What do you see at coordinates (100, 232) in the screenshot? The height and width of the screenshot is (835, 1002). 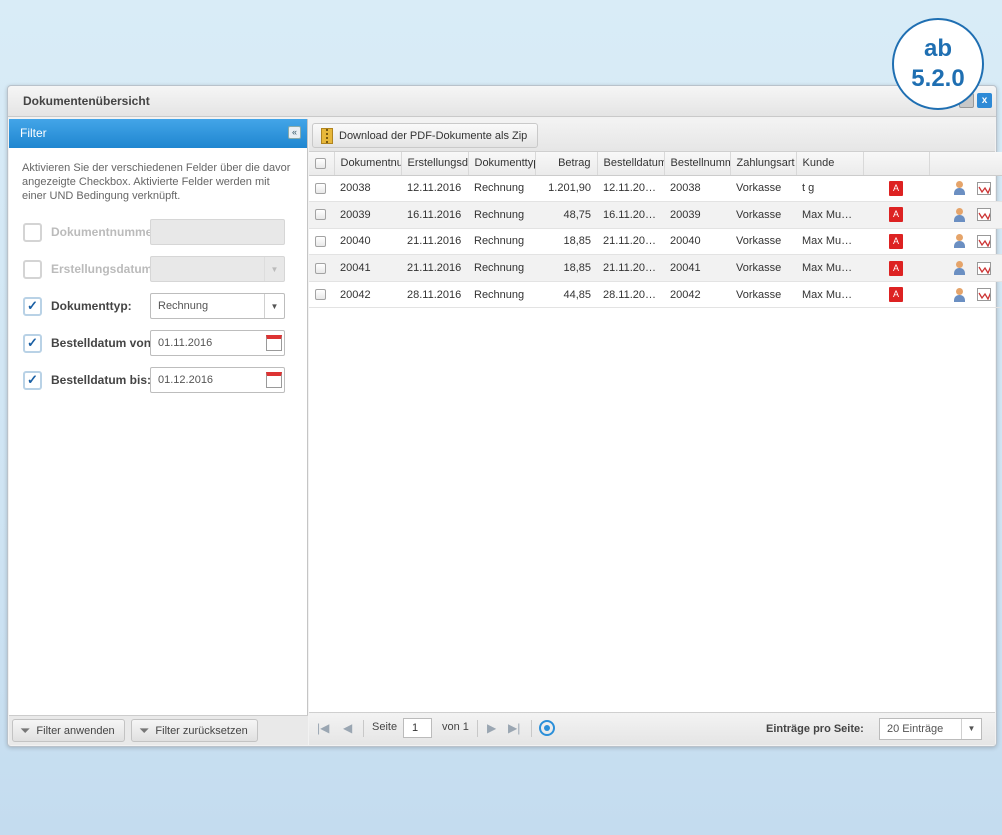 I see `dokumentnummer-label: Dokumentnummer` at bounding box center [100, 232].